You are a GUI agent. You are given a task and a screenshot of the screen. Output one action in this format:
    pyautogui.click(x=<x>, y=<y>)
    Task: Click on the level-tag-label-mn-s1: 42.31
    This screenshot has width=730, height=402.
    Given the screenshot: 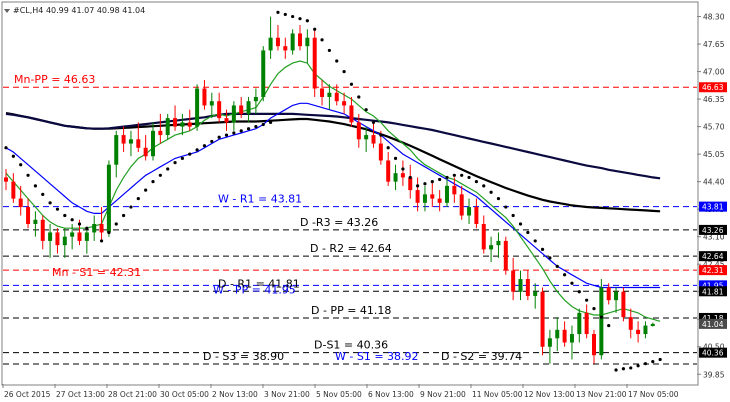 What is the action you would take?
    pyautogui.click(x=713, y=270)
    